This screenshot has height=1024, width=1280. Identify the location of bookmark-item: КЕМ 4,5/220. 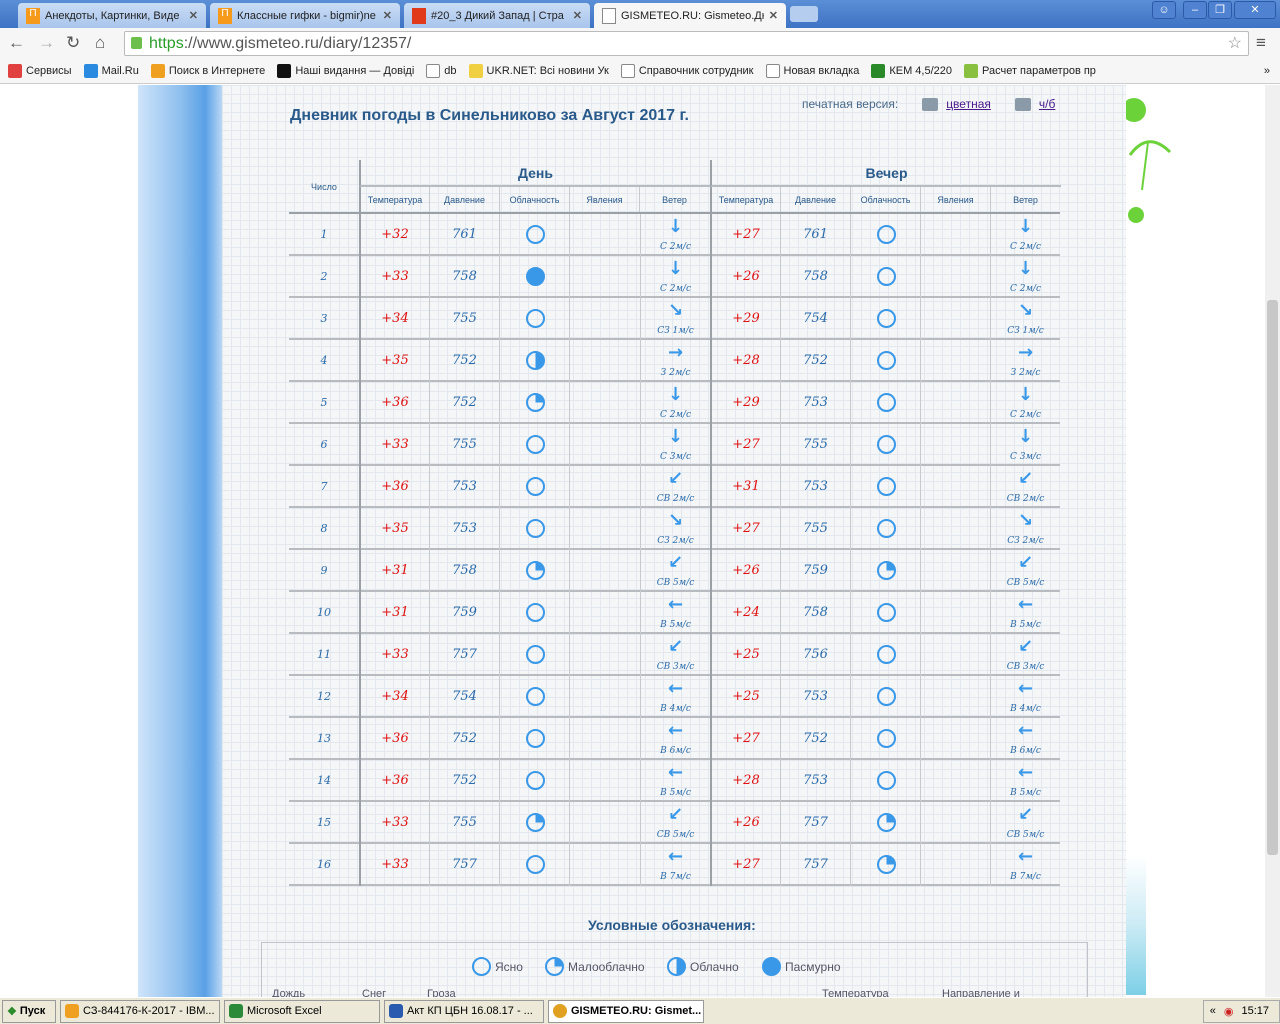
(911, 70).